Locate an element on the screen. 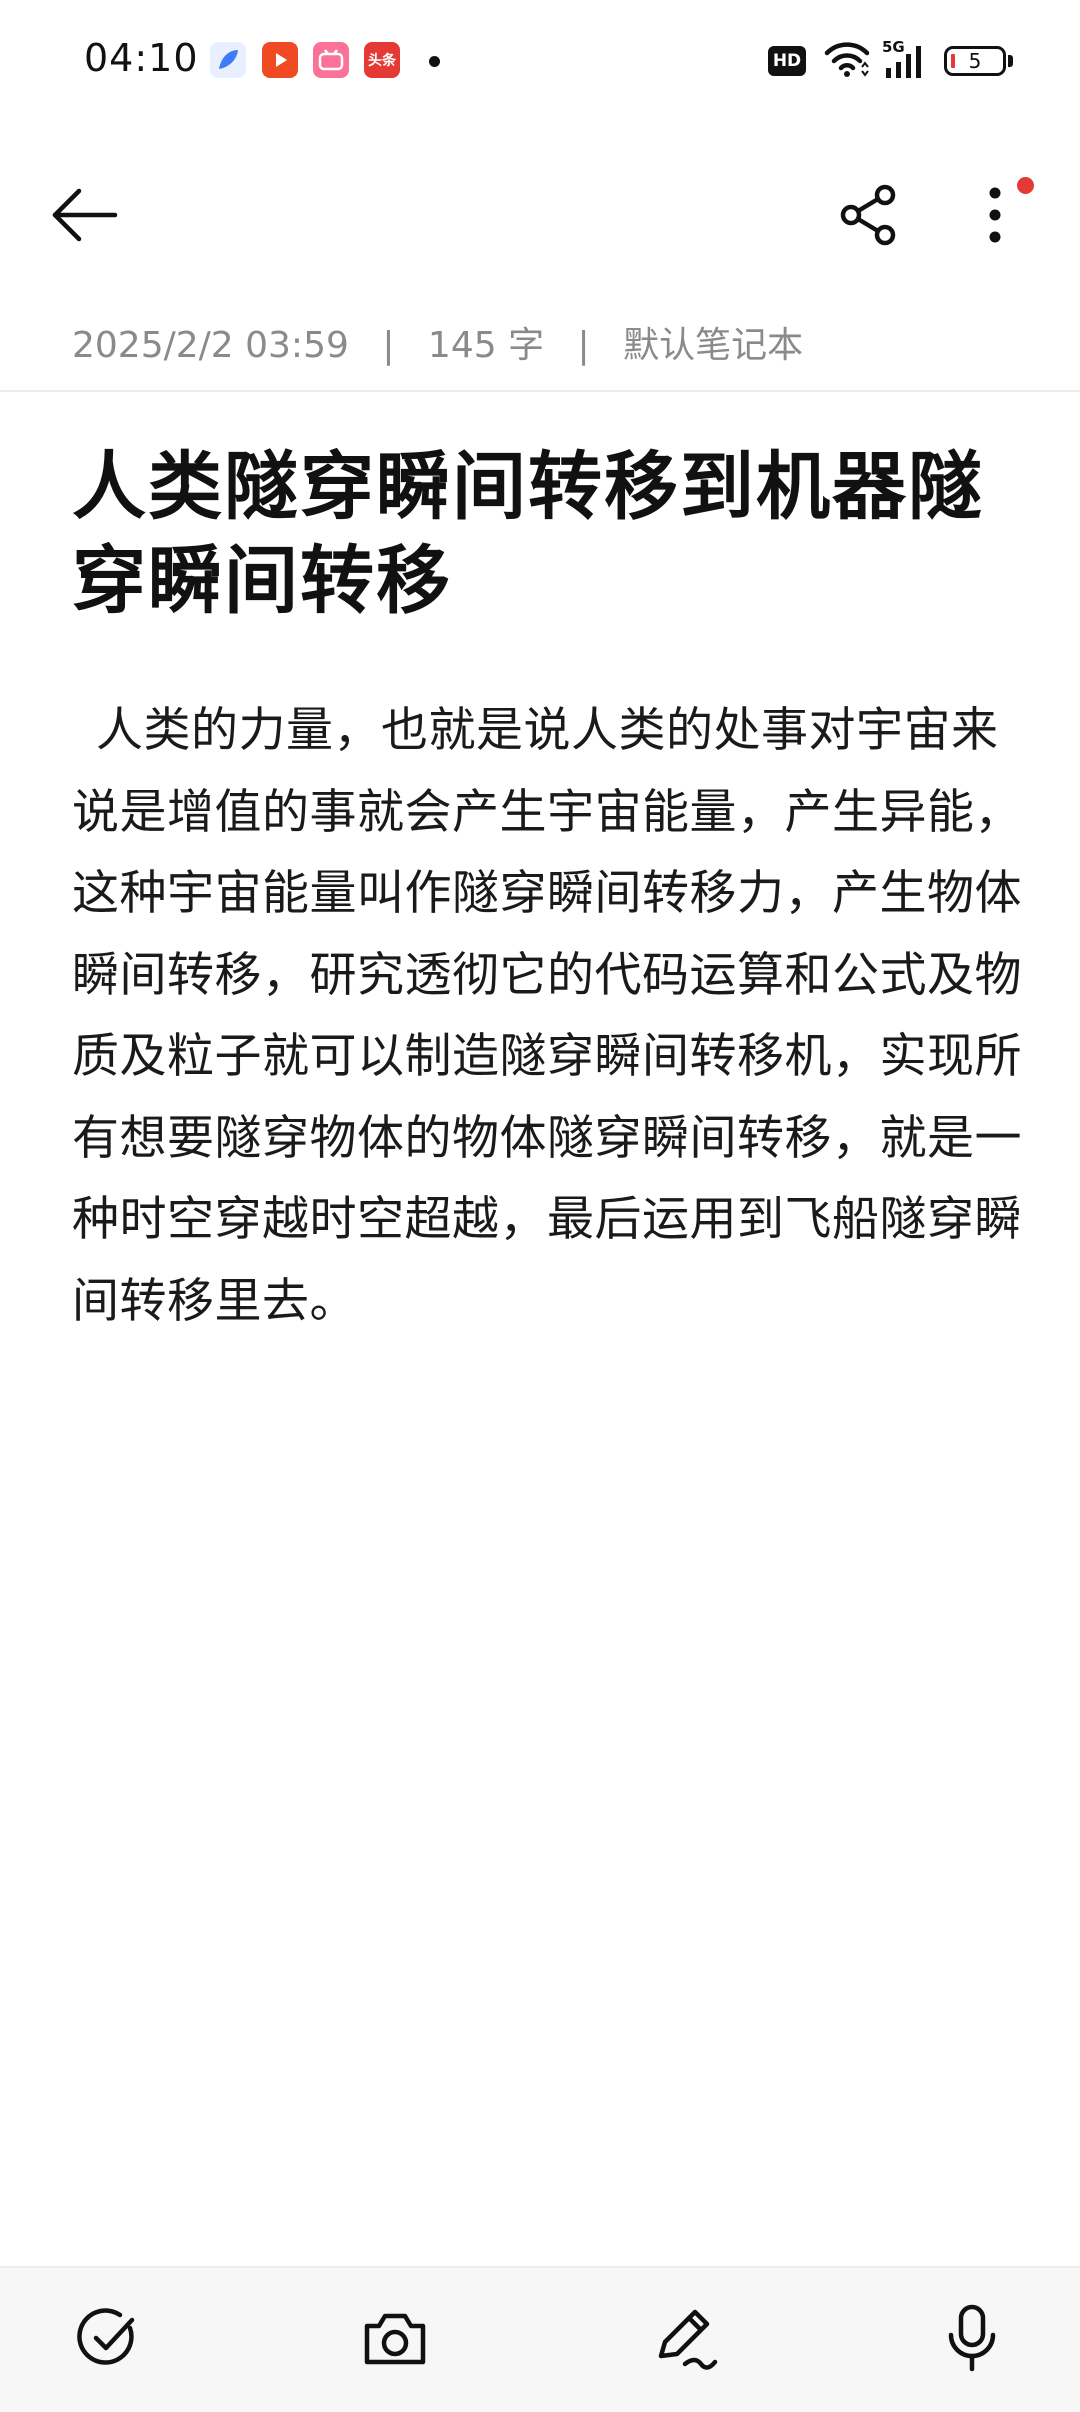 Image resolution: width=1080 pixels, height=2412 pixels. pen-icon is located at coordinates (688, 2339).